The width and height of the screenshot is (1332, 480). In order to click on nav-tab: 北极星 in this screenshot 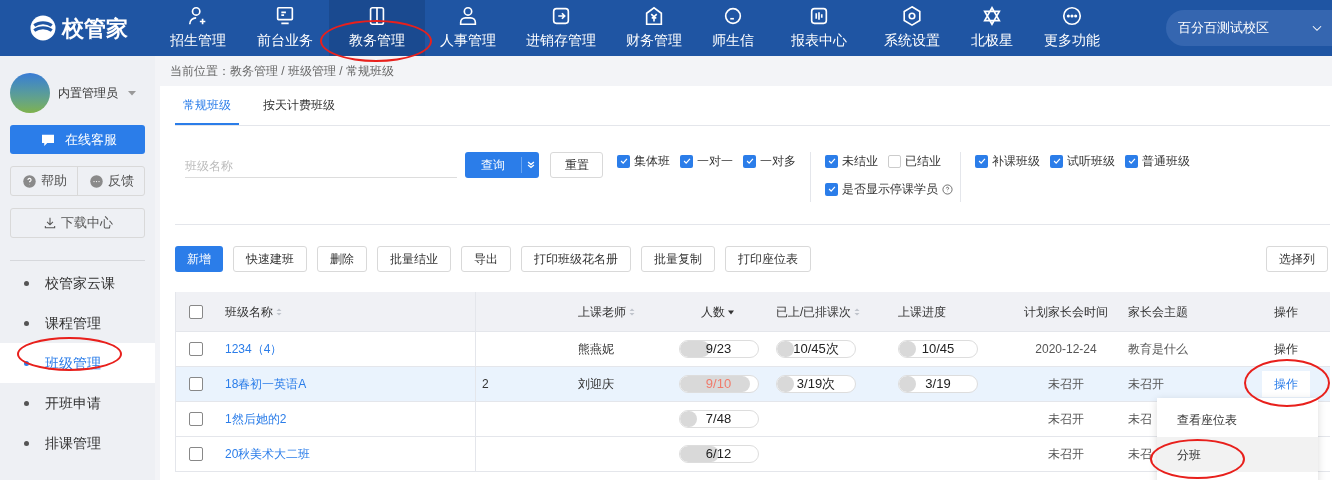, I will do `click(992, 28)`.